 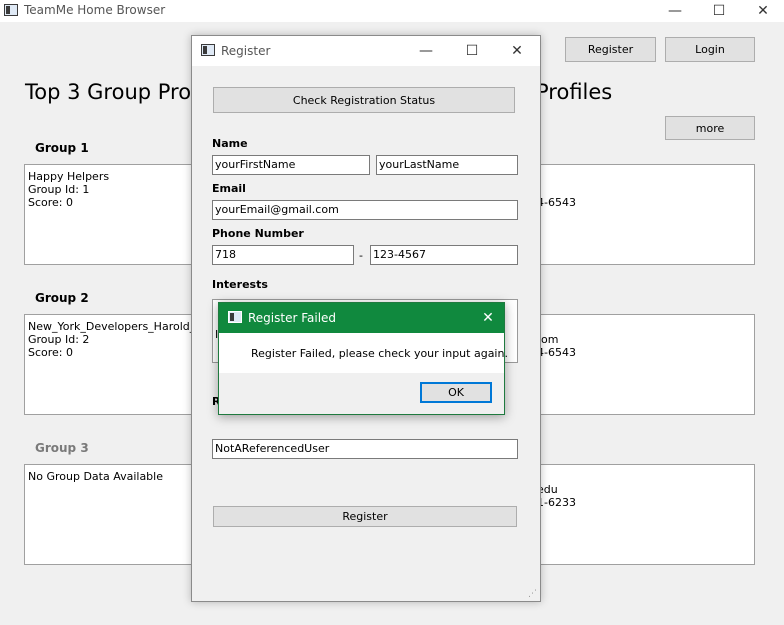 What do you see at coordinates (291, 165) in the screenshot?
I see `first-name-input: yourFirstName` at bounding box center [291, 165].